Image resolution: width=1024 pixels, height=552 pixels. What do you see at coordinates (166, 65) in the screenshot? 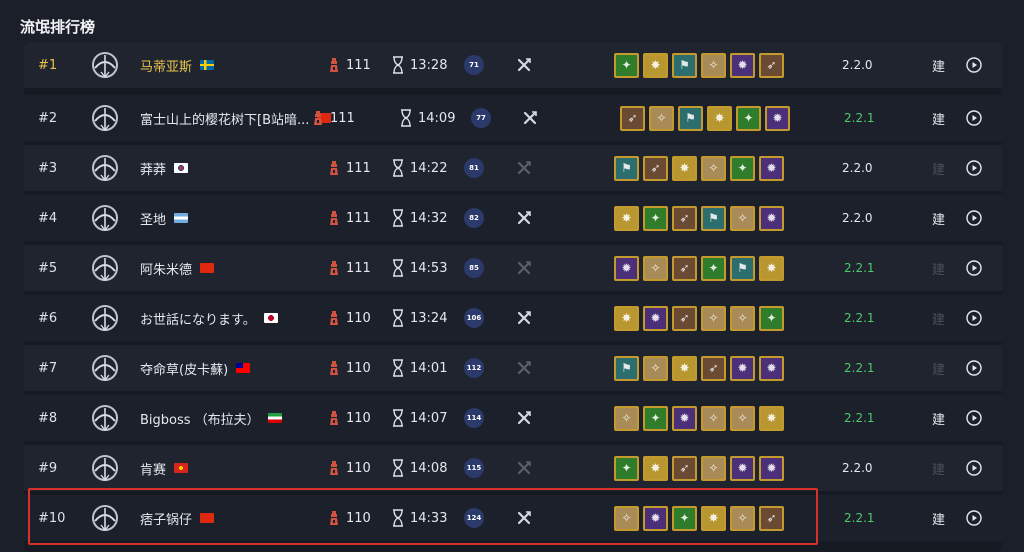
I see `player-name: 马蒂亚斯` at bounding box center [166, 65].